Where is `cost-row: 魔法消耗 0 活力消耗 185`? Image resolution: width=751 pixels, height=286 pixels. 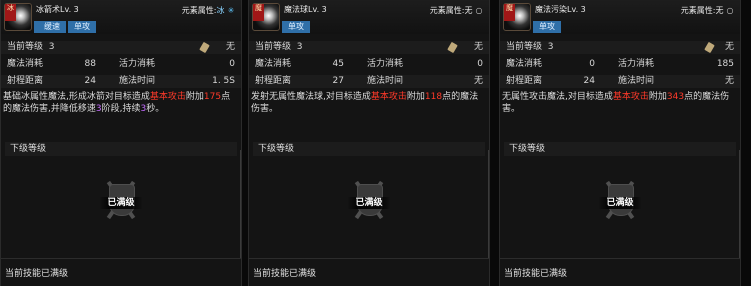 cost-row: 魔法消耗 0 活力消耗 185 is located at coordinates (620, 64).